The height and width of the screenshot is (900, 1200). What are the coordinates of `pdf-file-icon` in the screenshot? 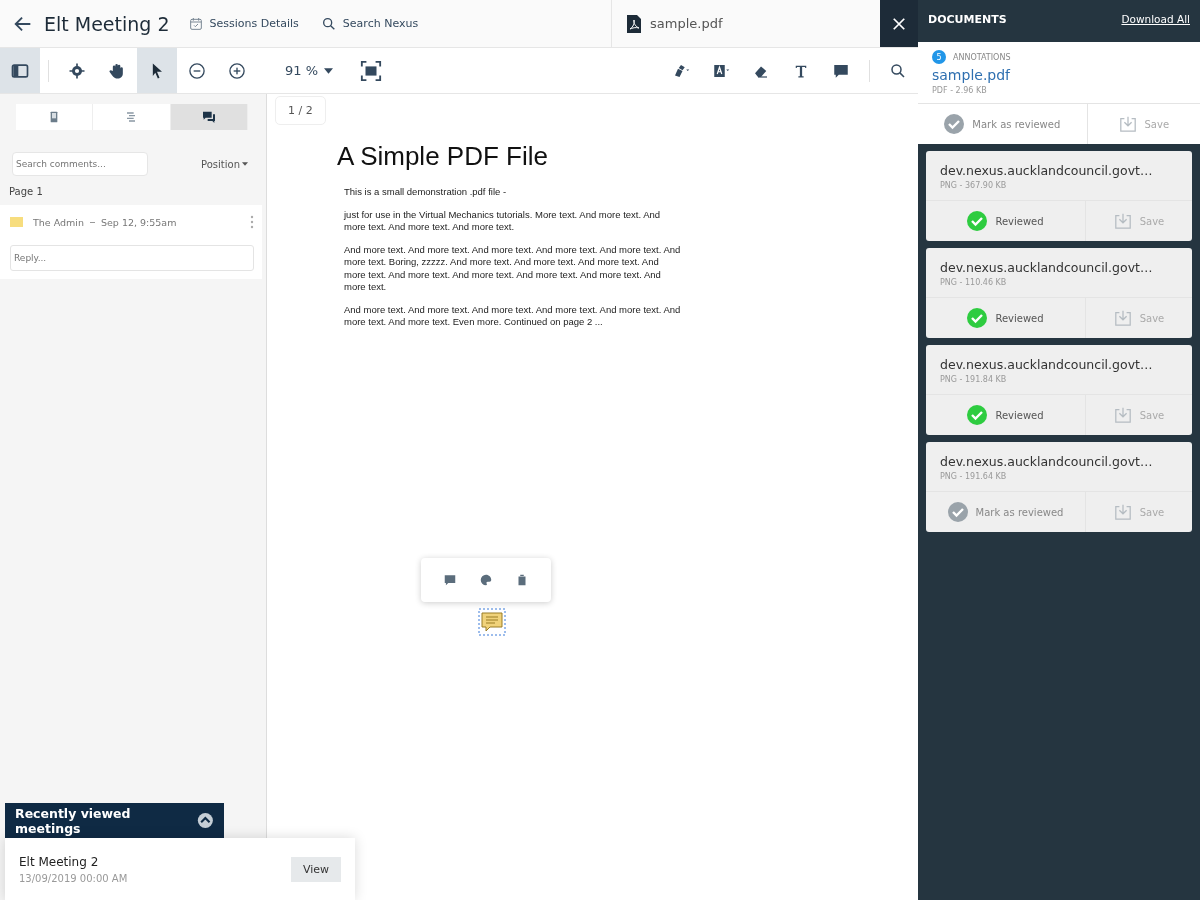 It's located at (634, 23).